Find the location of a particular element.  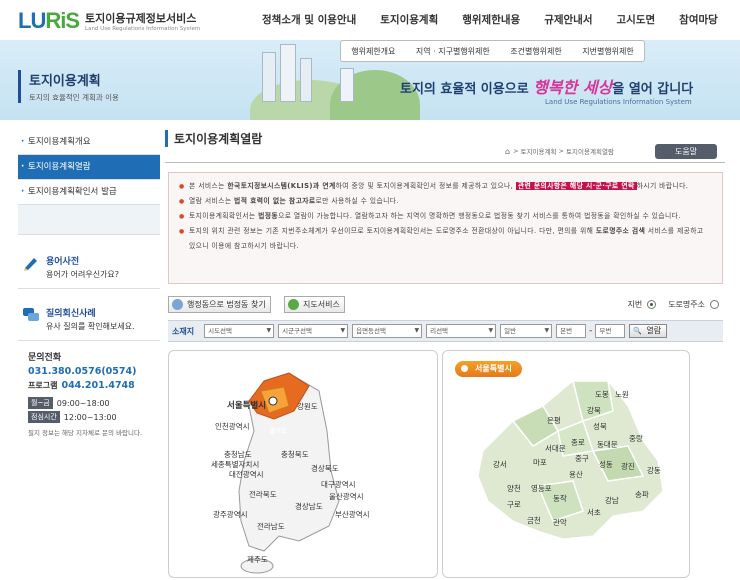

district-label: 서초 is located at coordinates (594, 512).